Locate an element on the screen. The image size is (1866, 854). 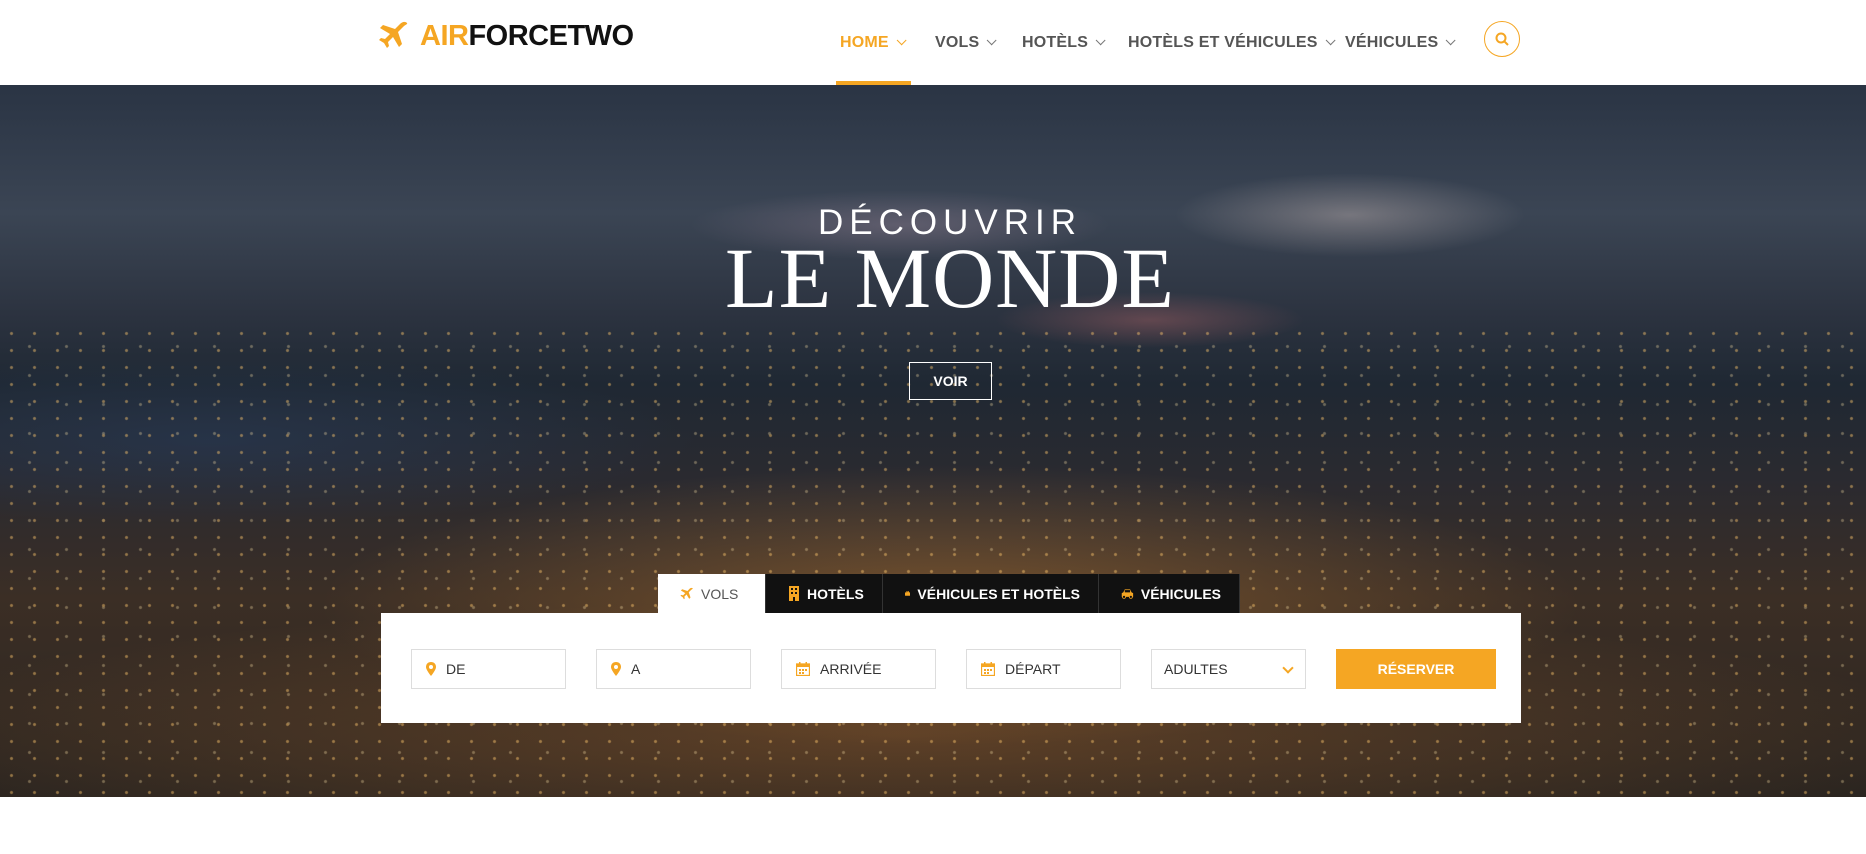
voir-button: VOIR is located at coordinates (950, 381).